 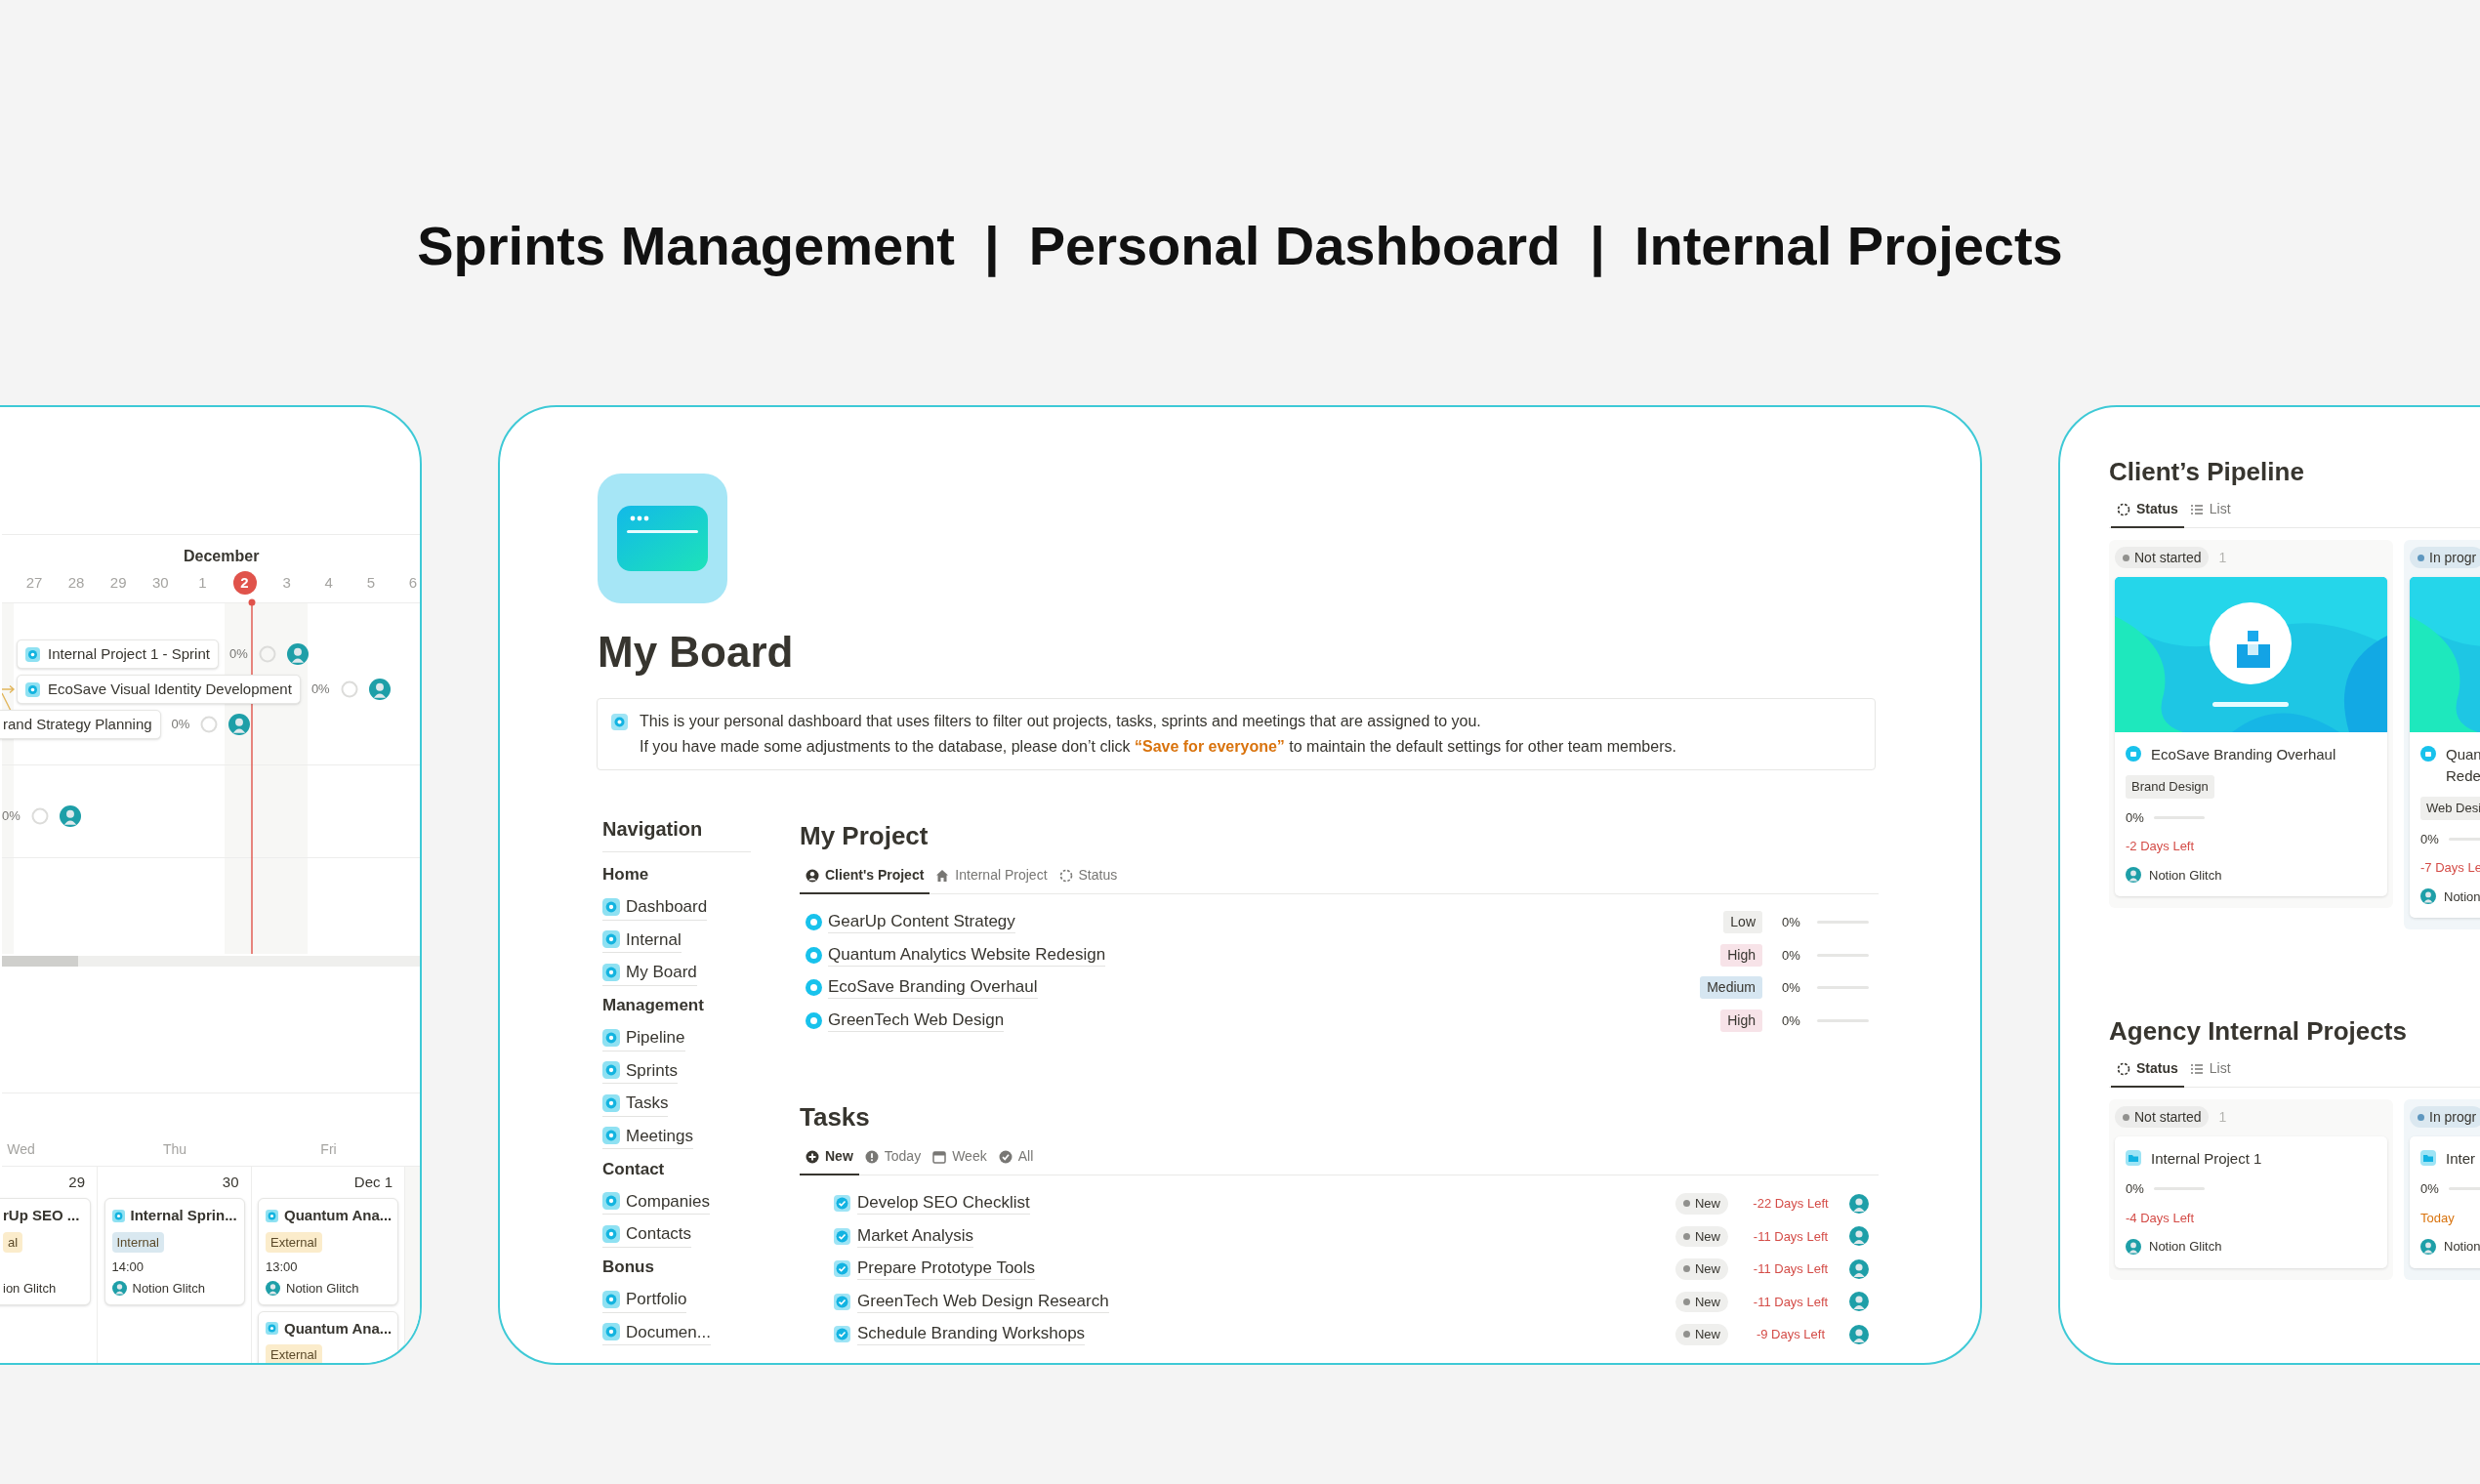 What do you see at coordinates (652, 829) in the screenshot?
I see `nav-title: Navigation` at bounding box center [652, 829].